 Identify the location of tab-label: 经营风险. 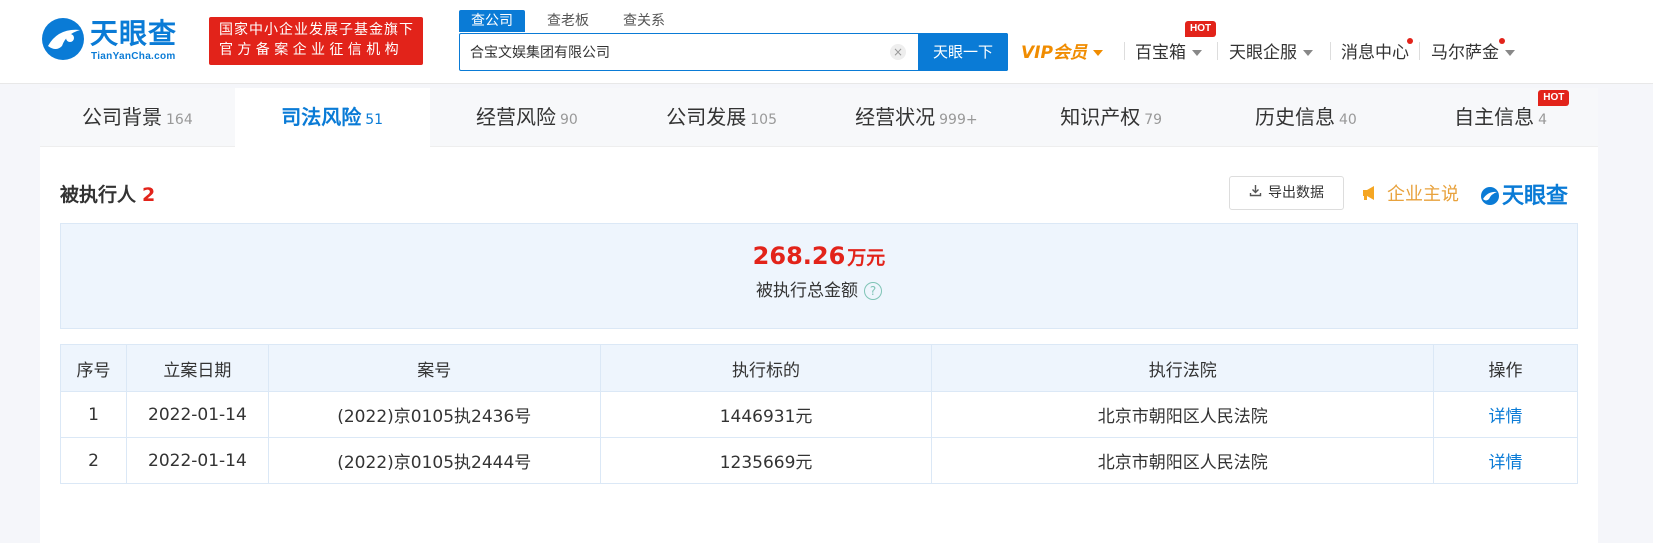
(515, 117).